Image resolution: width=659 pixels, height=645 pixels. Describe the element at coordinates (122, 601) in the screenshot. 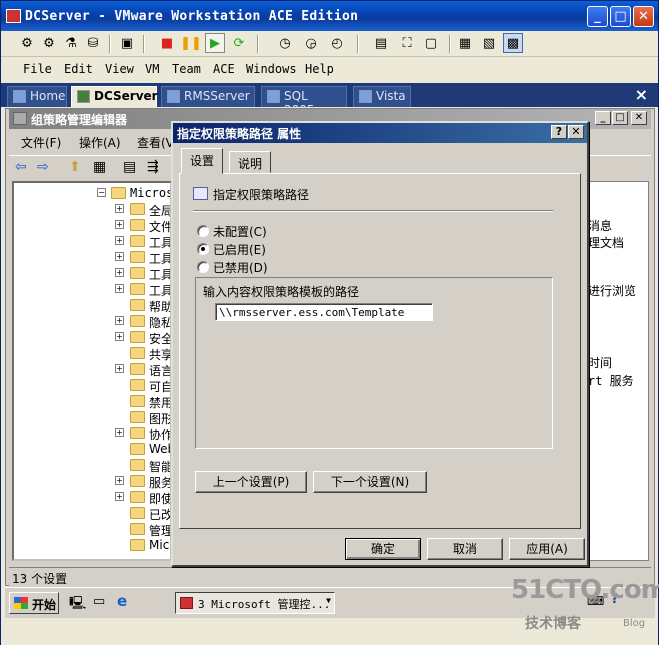

I see `internet-explorer-icon: e` at that location.